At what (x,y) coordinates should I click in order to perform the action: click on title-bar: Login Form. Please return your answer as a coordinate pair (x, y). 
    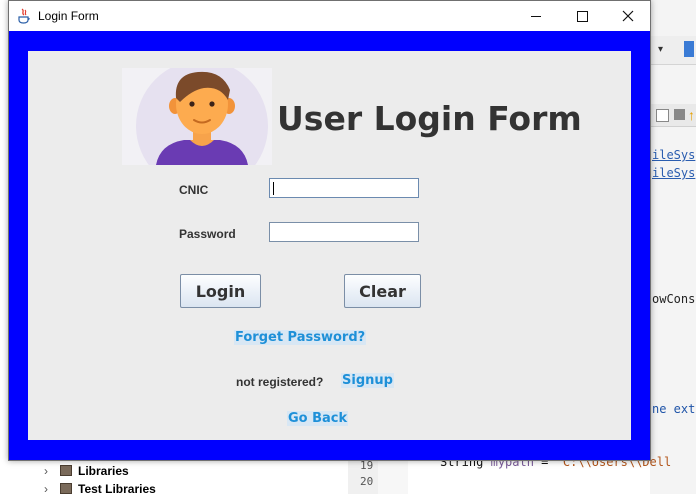
    Looking at the image, I should click on (329, 16).